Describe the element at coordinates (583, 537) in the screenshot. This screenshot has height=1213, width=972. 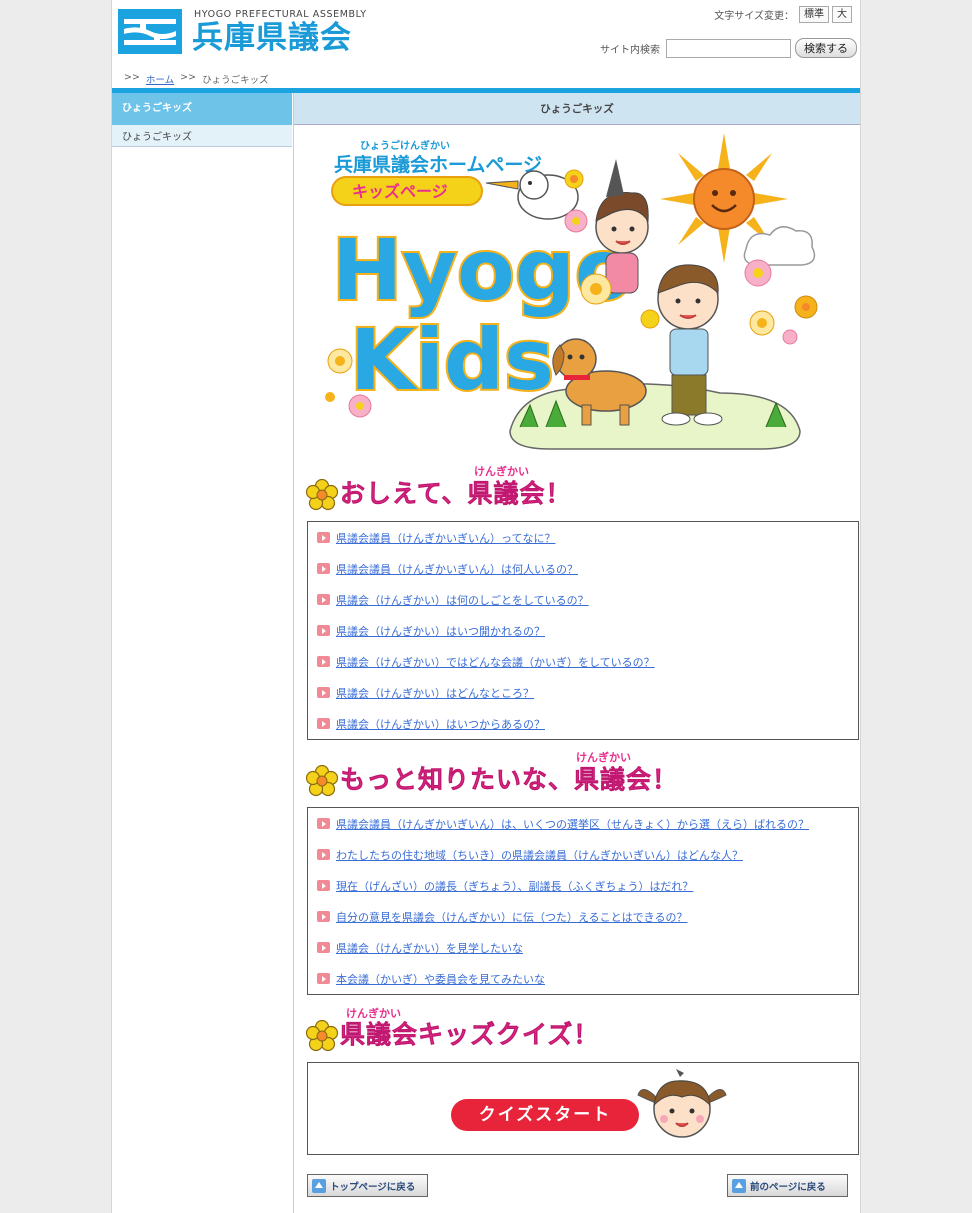
I see `list-item: 県議会議員（けんぎかいぎいん）ってなに？` at that location.